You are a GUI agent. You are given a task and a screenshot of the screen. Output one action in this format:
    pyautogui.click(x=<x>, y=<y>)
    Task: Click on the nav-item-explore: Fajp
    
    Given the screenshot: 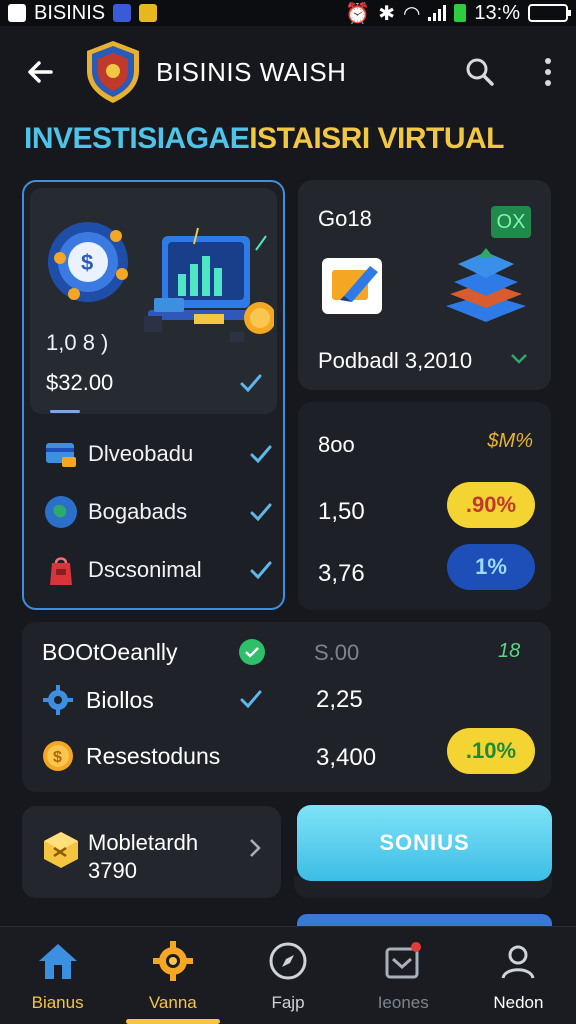 What is the action you would take?
    pyautogui.click(x=287, y=975)
    